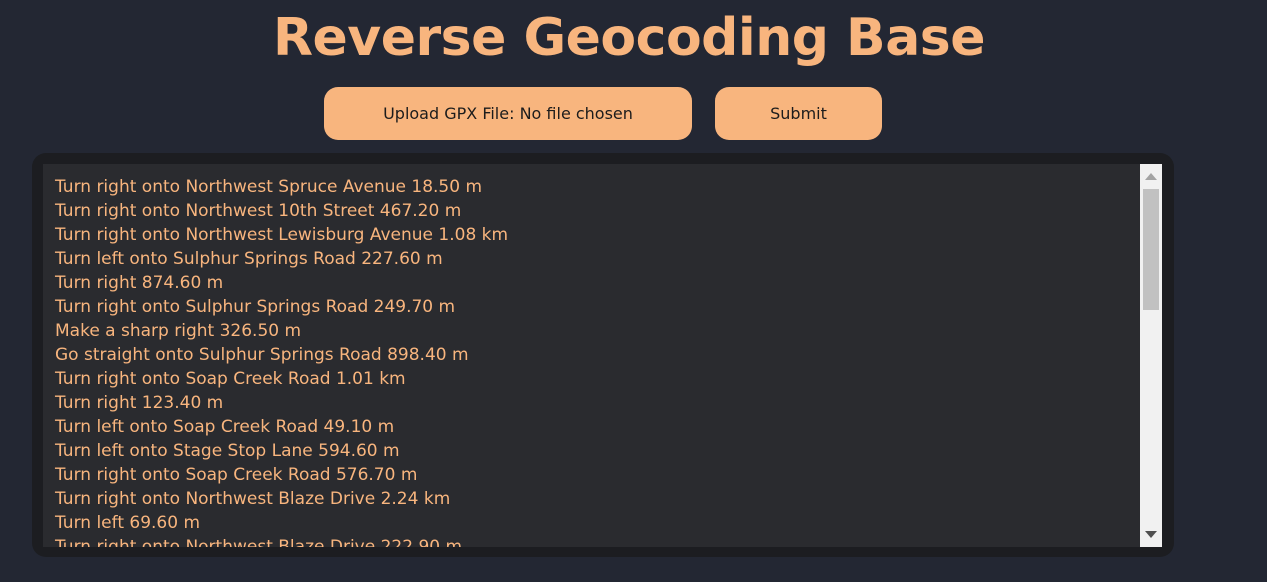 This screenshot has width=1267, height=582. Describe the element at coordinates (236, 475) in the screenshot. I see `direction-line: Turn right onto Soap Creek Road 576.70 m` at that location.